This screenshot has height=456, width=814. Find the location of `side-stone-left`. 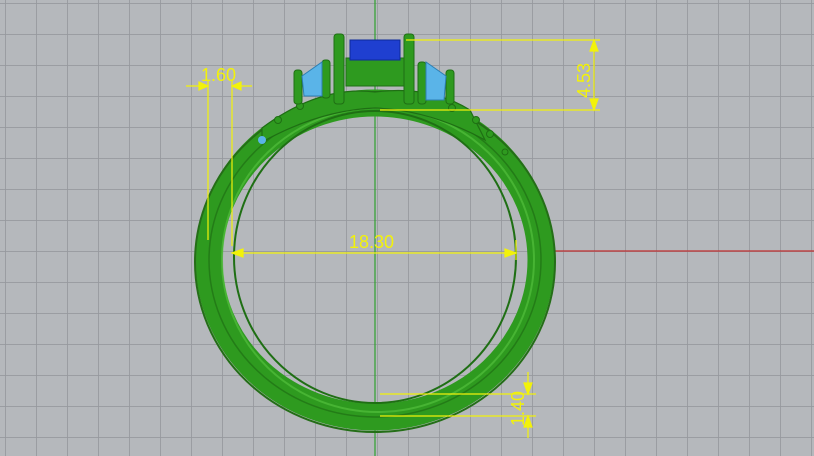

side-stone-left is located at coordinates (312, 79).